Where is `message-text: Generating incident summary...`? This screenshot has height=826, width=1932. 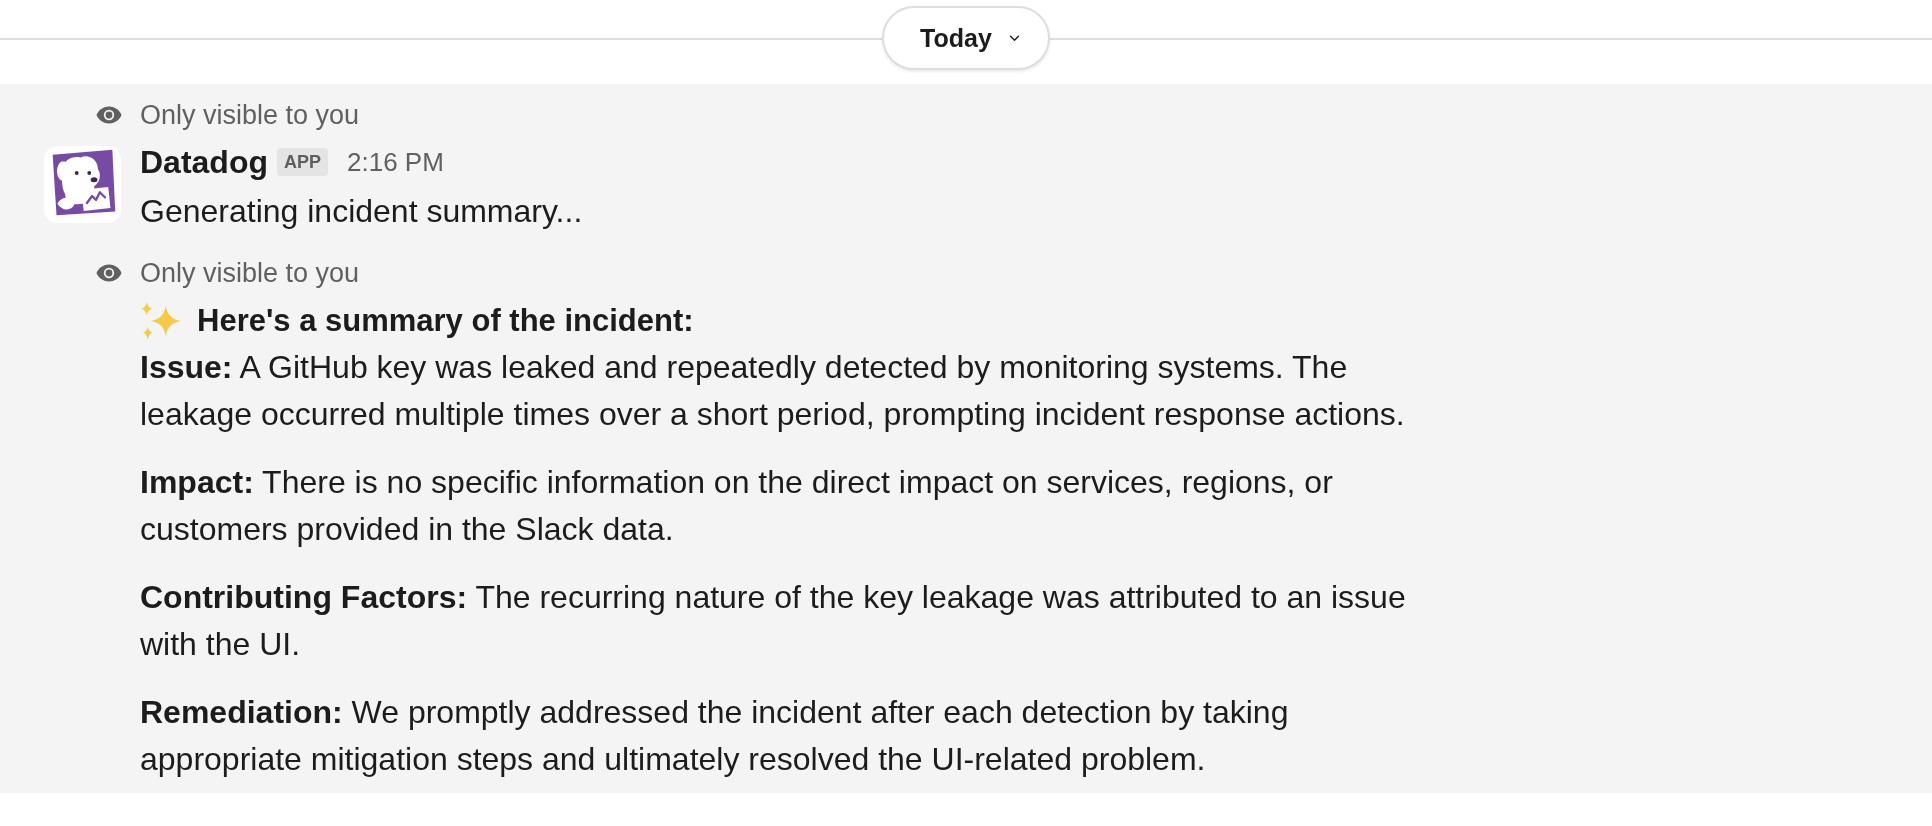
message-text: Generating incident summary... is located at coordinates (362, 211).